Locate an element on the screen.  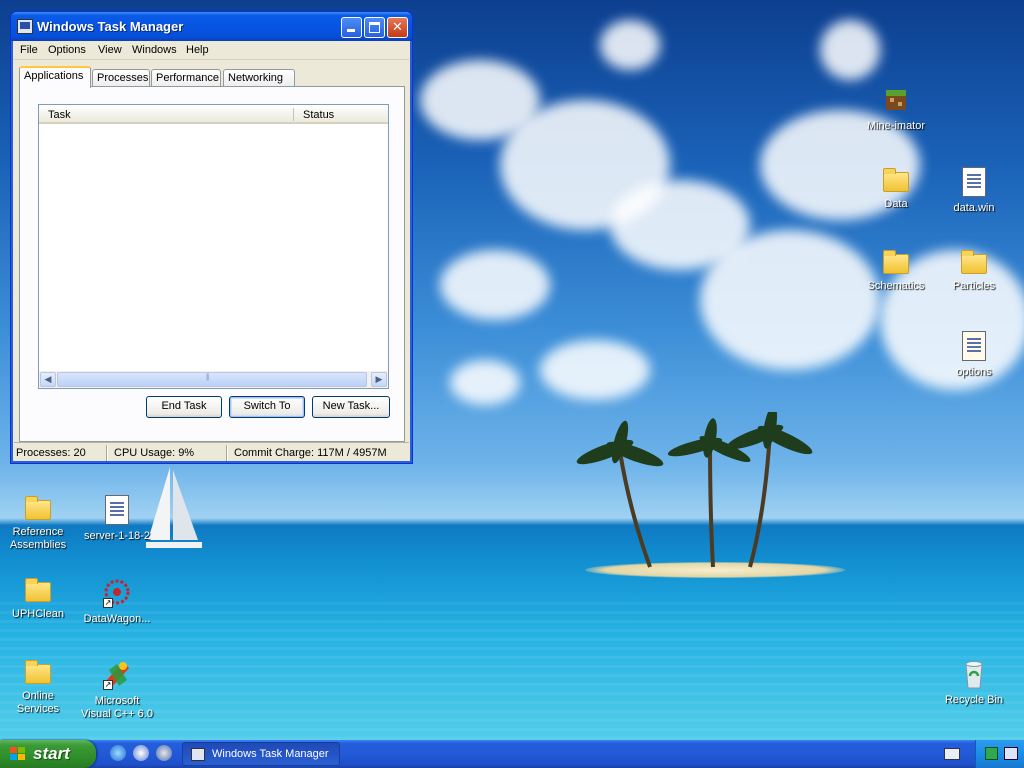
tab-networking: Networking is located at coordinates (259, 78).